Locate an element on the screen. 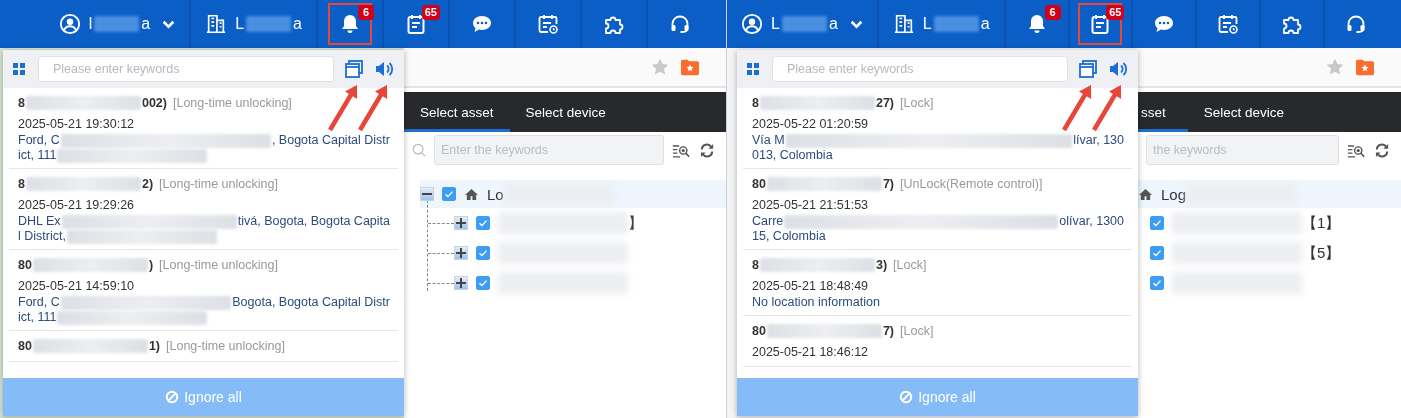 This screenshot has width=1401, height=418. address-text: Carre olívar, 1300 15, Colombia is located at coordinates (938, 229).